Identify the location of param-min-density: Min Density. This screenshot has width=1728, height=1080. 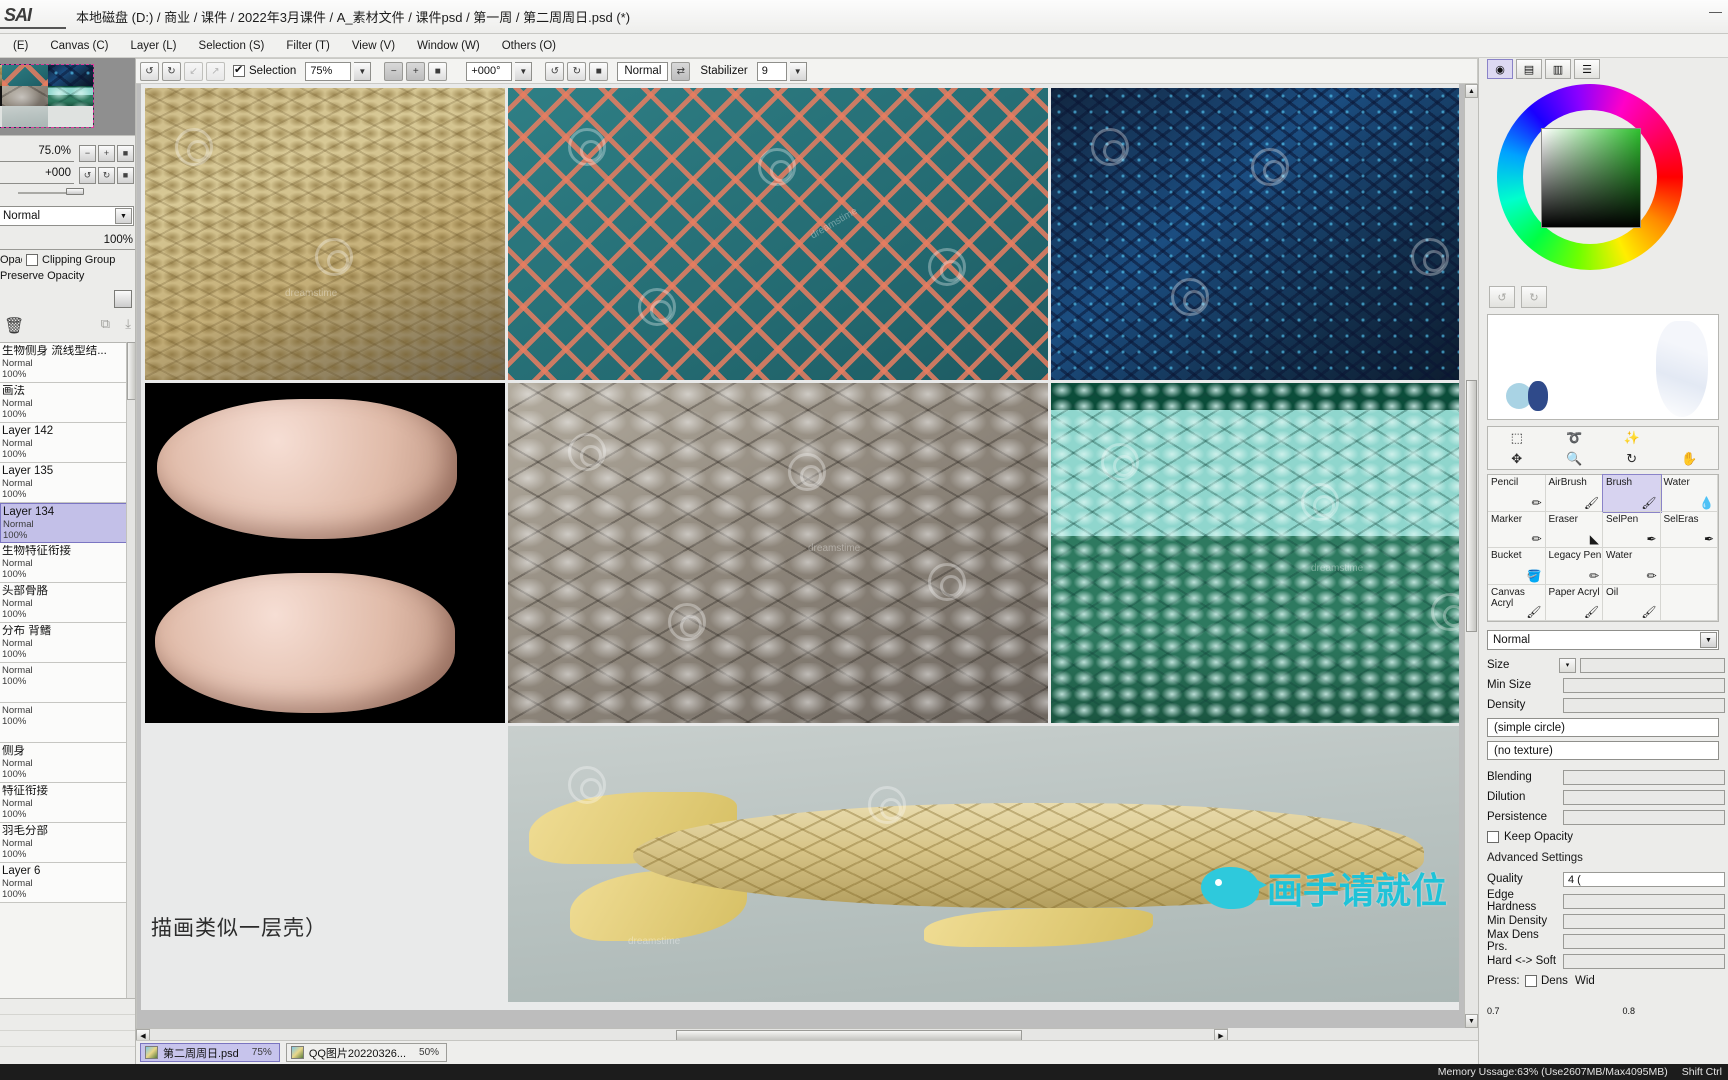
(1606, 921).